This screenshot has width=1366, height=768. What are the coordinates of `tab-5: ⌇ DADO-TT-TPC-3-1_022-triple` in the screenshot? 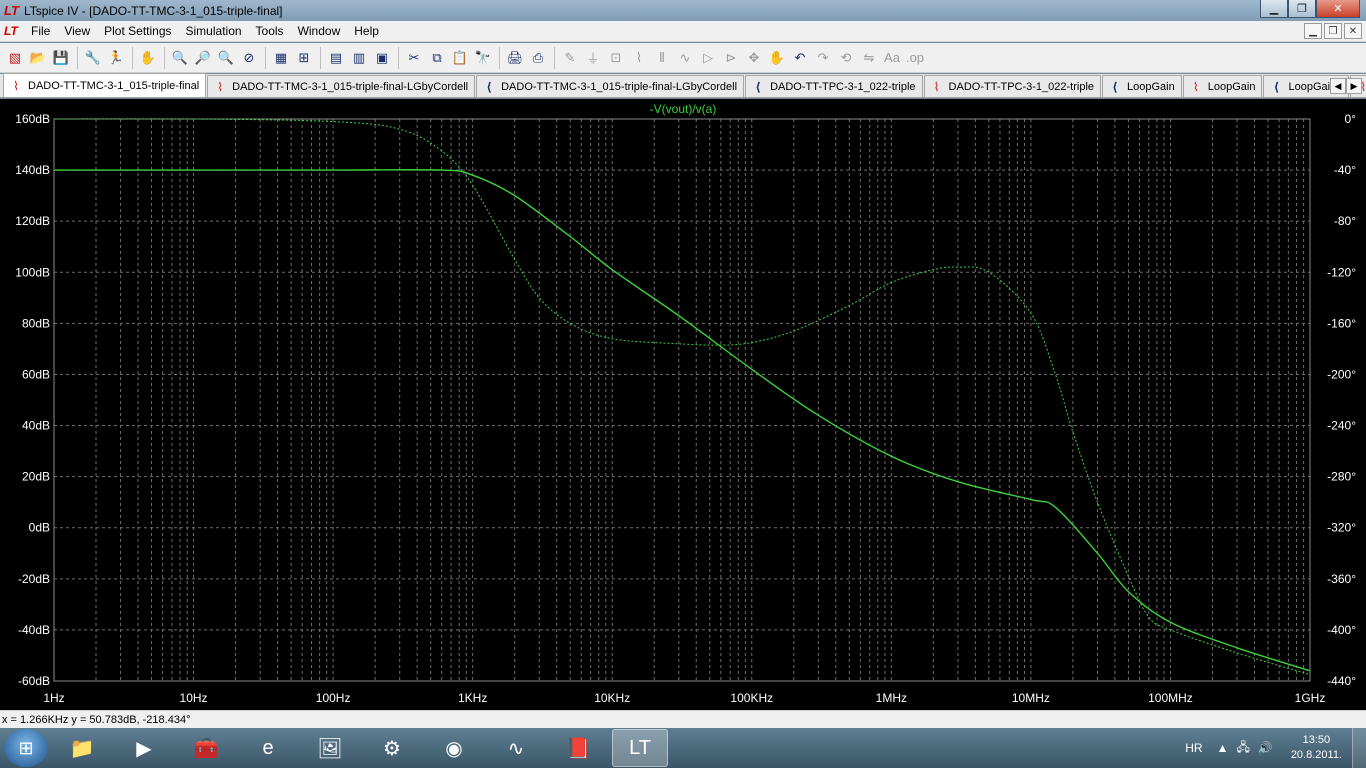 It's located at (1012, 86).